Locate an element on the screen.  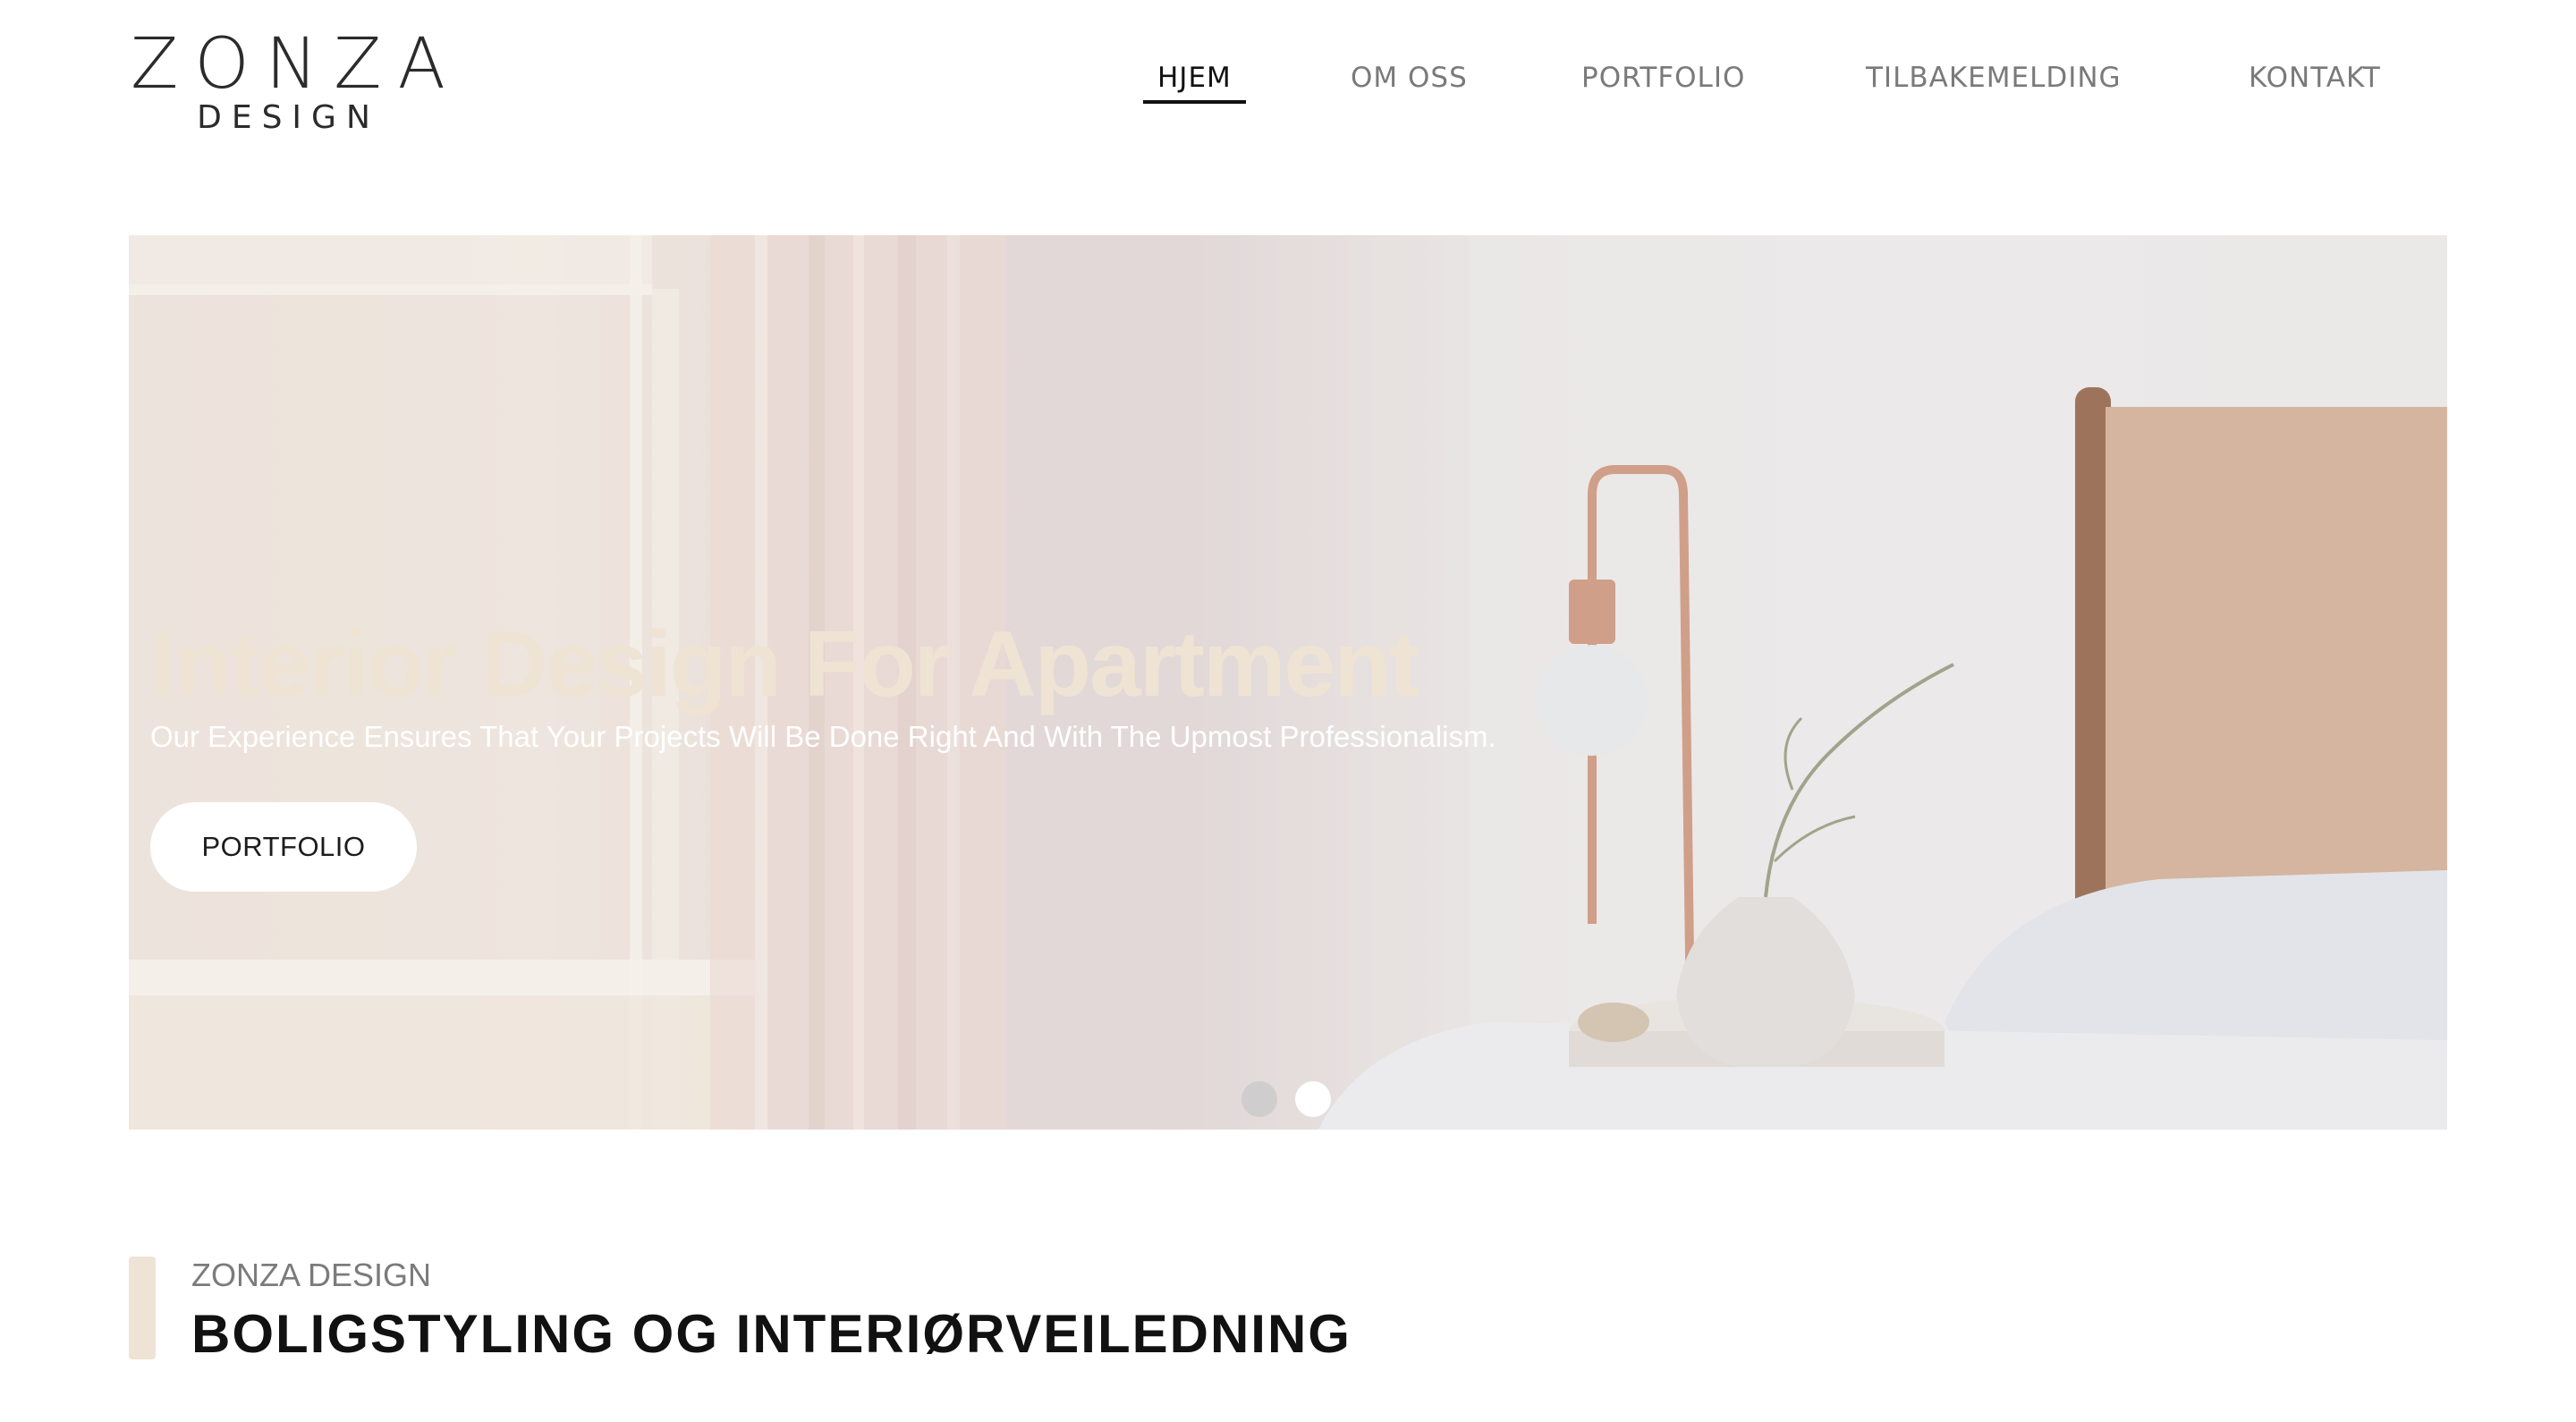
section-accent-bar is located at coordinates (142, 1308).